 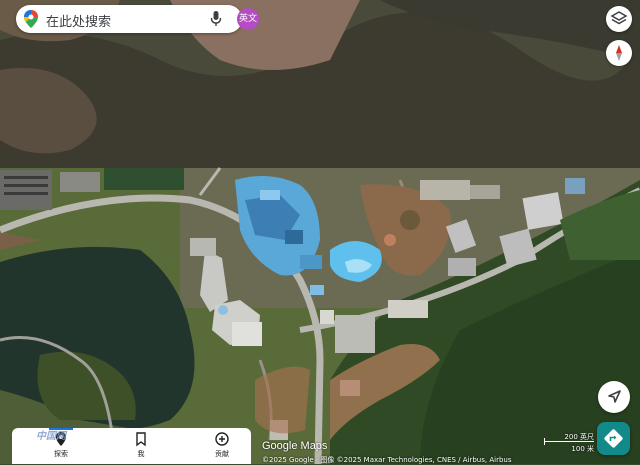 I want to click on scale-bar, so click(x=569, y=441).